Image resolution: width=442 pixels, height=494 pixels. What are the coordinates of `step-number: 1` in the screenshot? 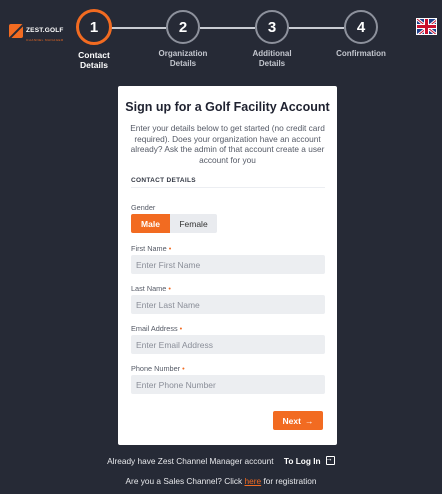 It's located at (94, 27).